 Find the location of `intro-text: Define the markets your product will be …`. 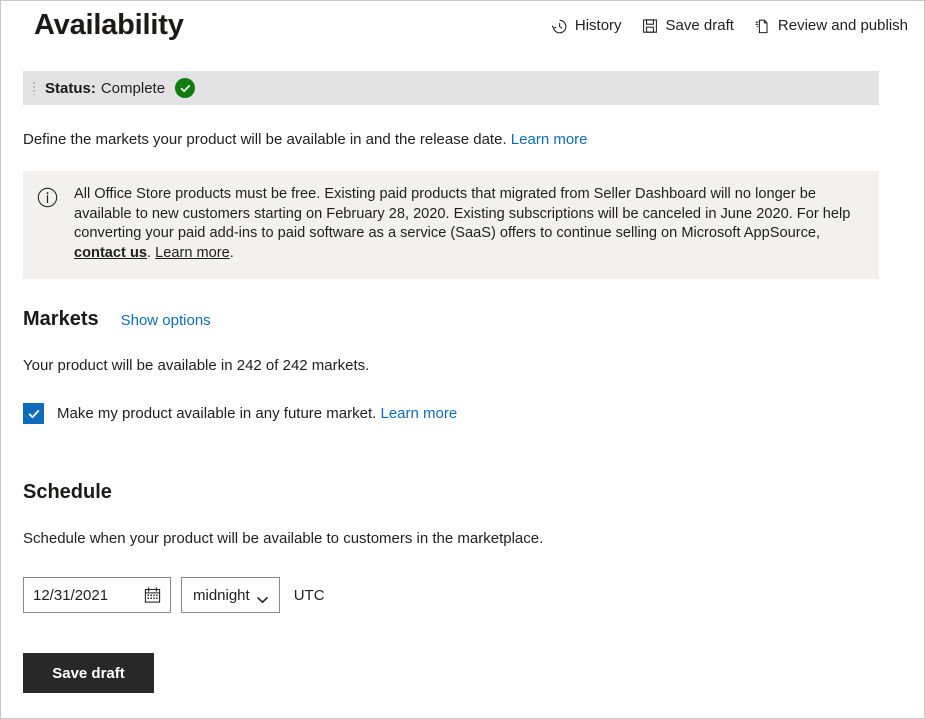

intro-text: Define the markets your product will be … is located at coordinates (473, 140).